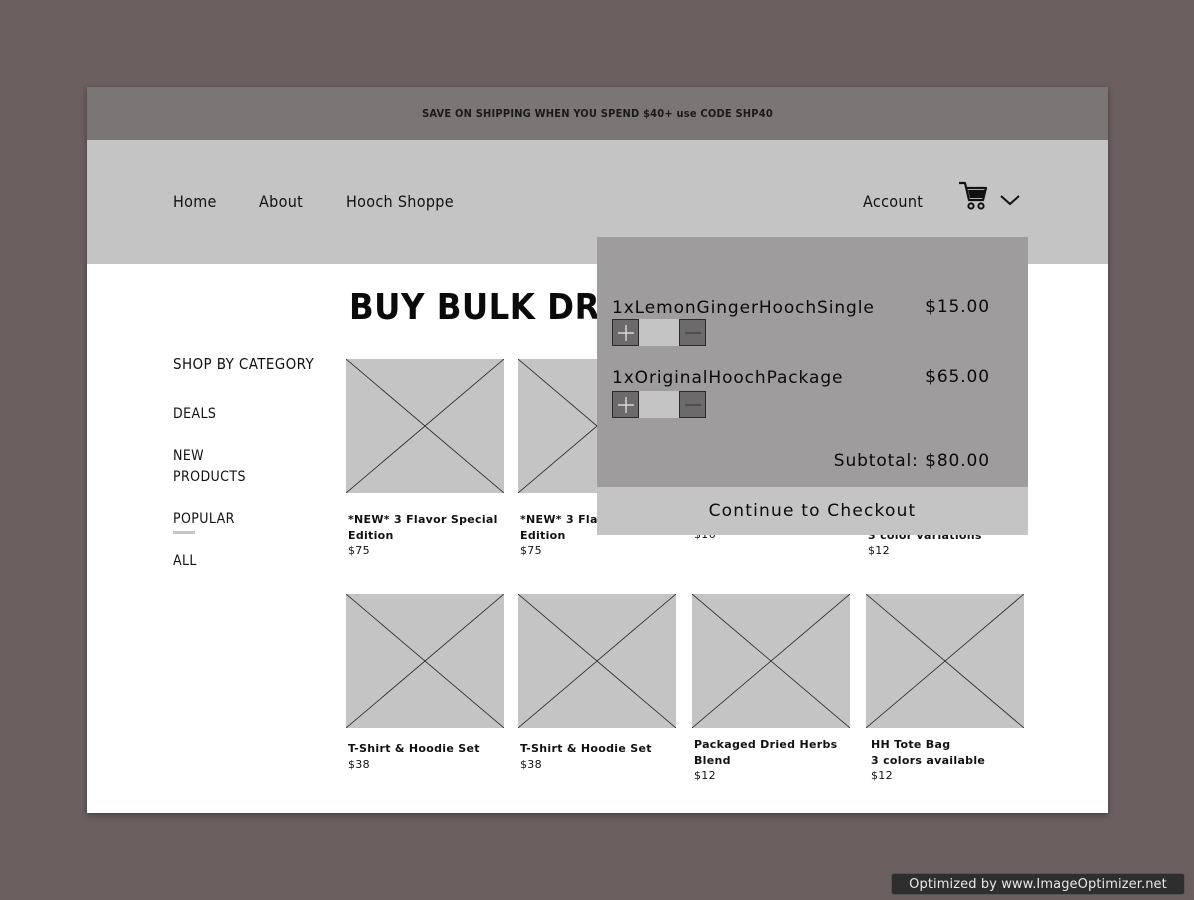  I want to click on cart-item-name: 1xOriginalHoochPackage, so click(728, 378).